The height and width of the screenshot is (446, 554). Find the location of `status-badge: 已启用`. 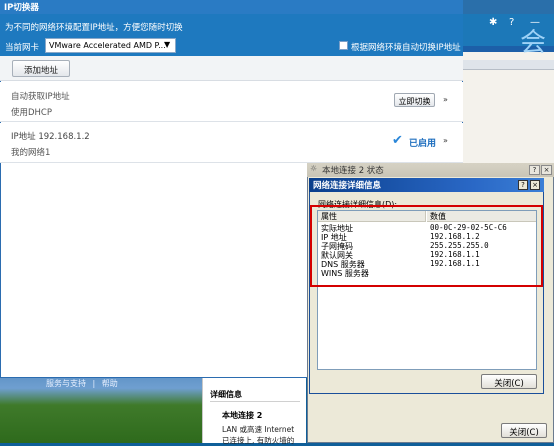

status-badge: 已启用 is located at coordinates (423, 144).